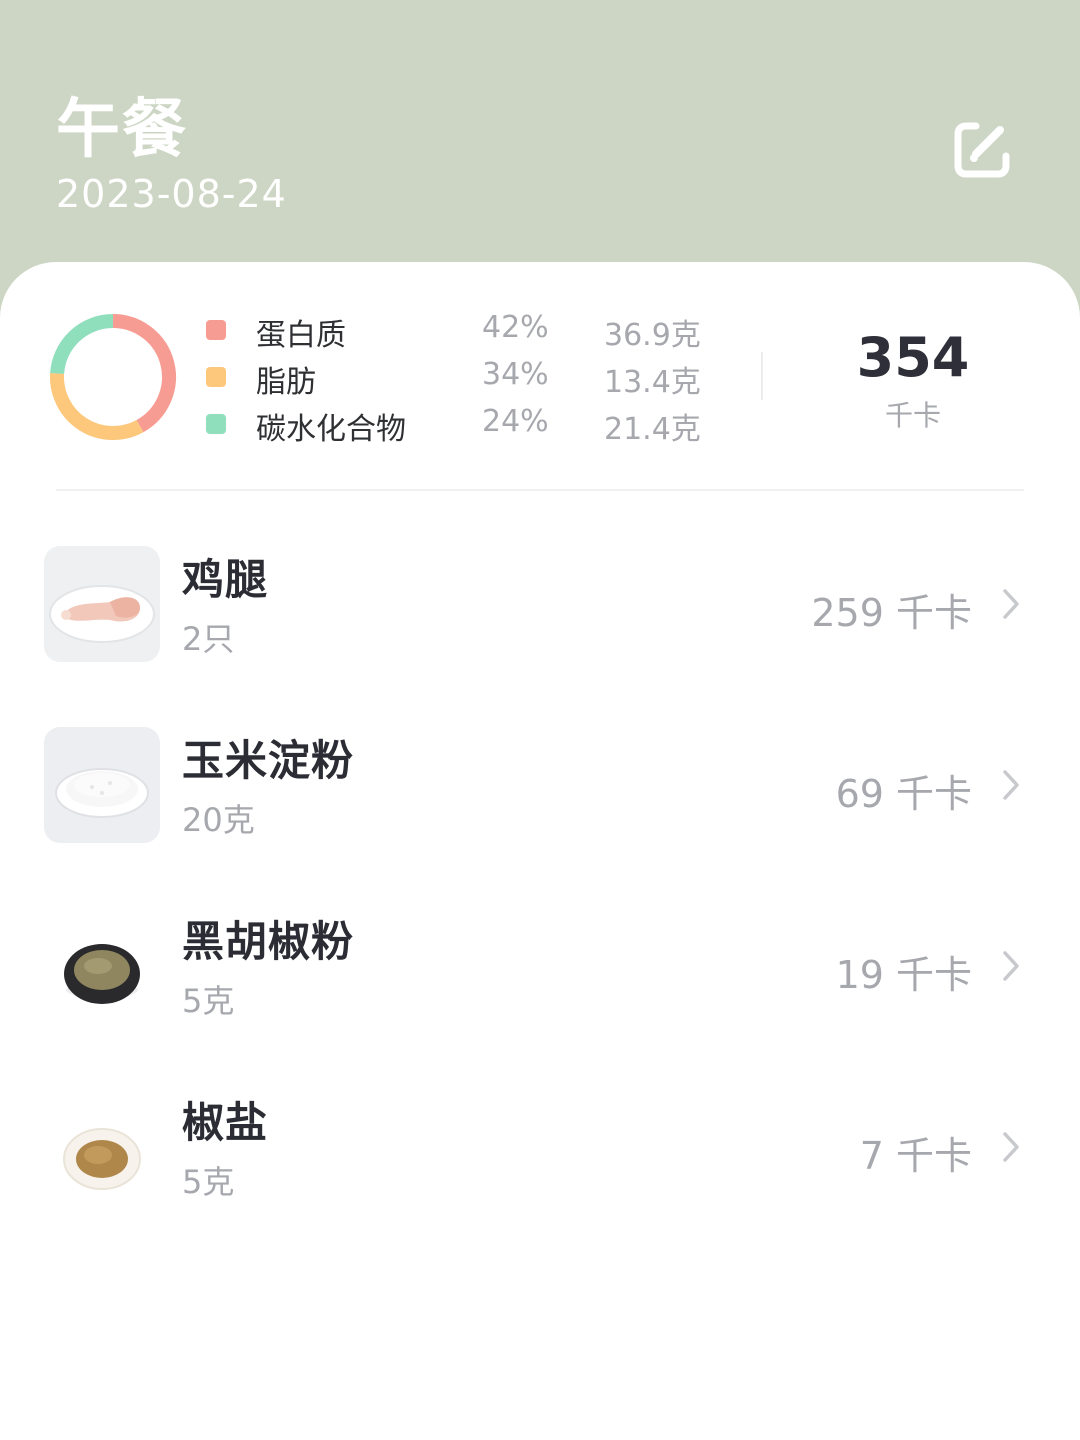 The image size is (1080, 1440). What do you see at coordinates (102, 966) in the screenshot?
I see `black-pepper-photo` at bounding box center [102, 966].